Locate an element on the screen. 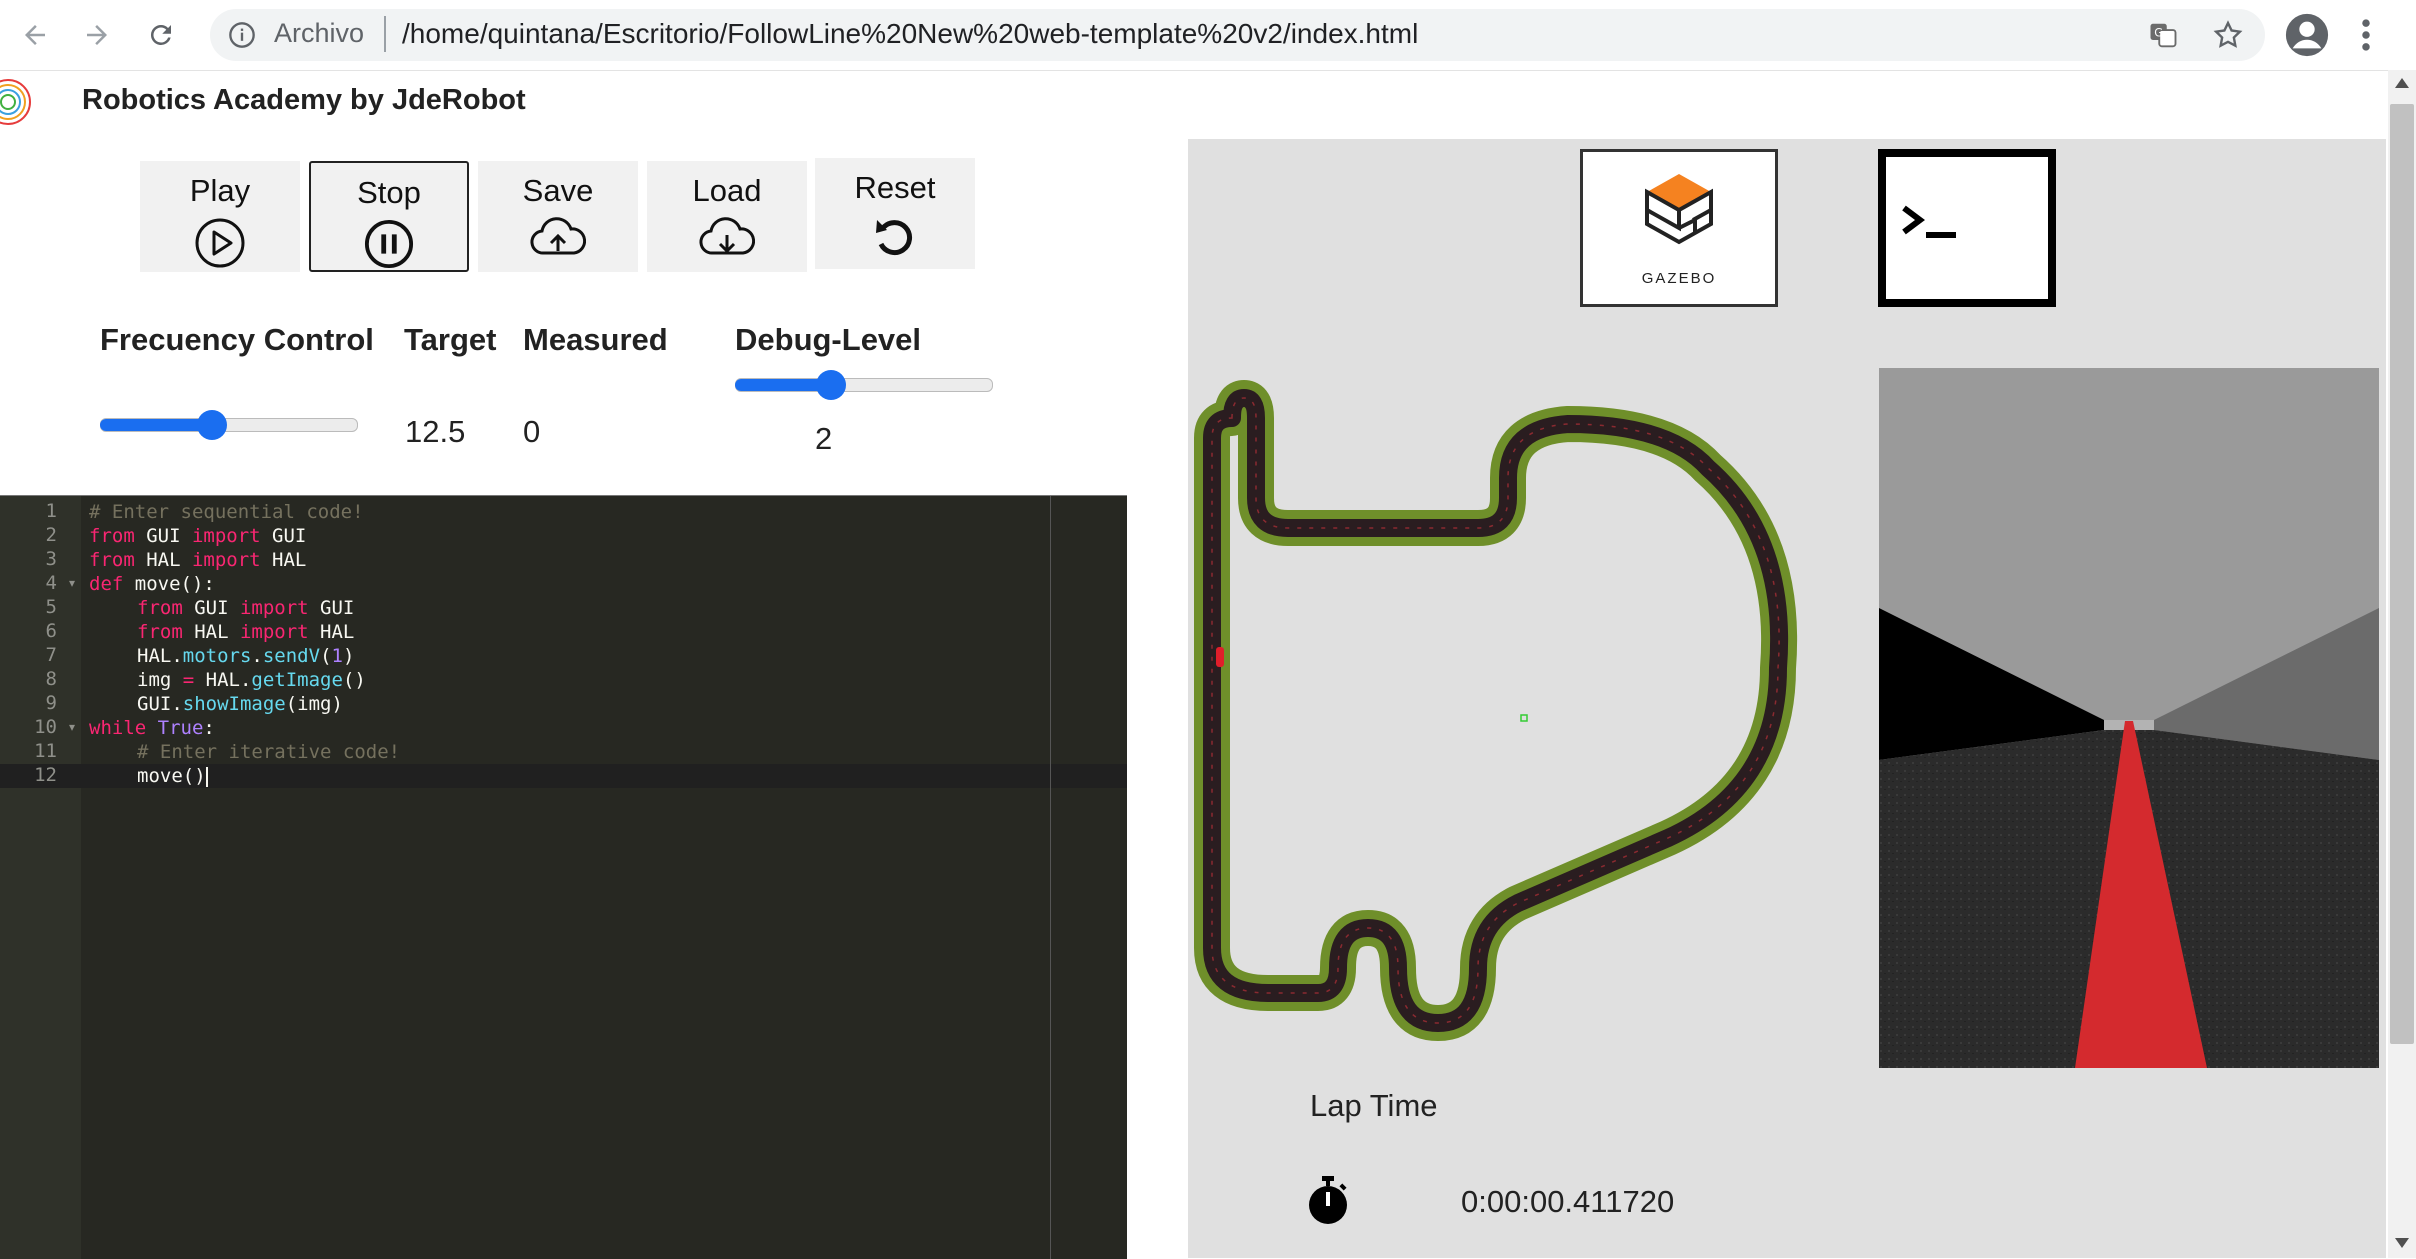 The height and width of the screenshot is (1259, 2416). scroll-up-icon is located at coordinates (2402, 83).